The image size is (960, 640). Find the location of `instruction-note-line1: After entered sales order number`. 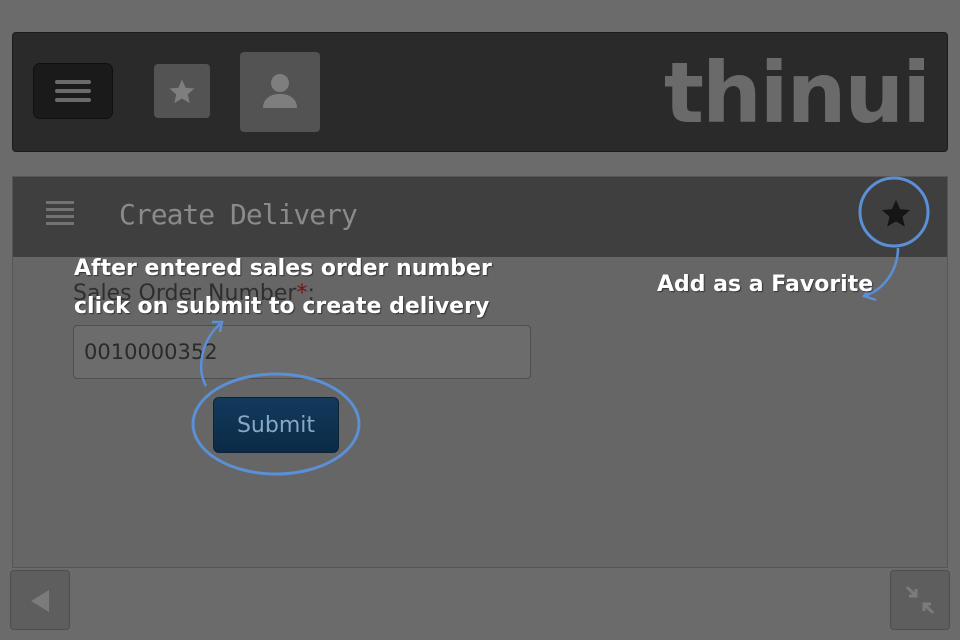

instruction-note-line1: After entered sales order number is located at coordinates (283, 268).